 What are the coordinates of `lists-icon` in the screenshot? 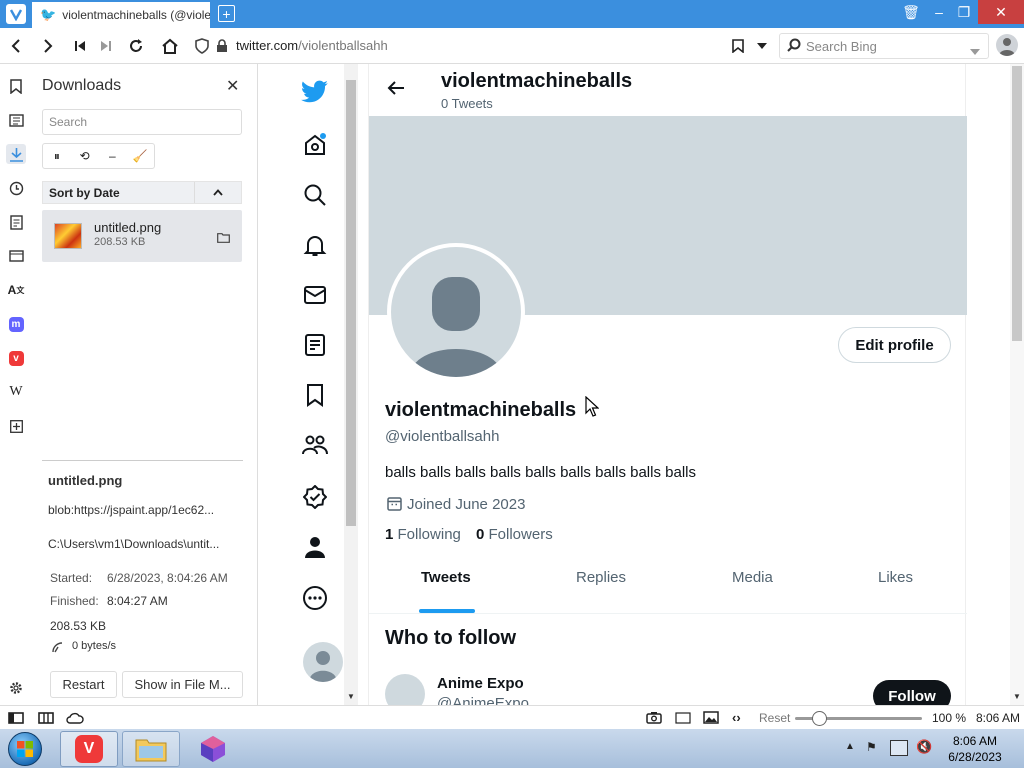 It's located at (315, 345).